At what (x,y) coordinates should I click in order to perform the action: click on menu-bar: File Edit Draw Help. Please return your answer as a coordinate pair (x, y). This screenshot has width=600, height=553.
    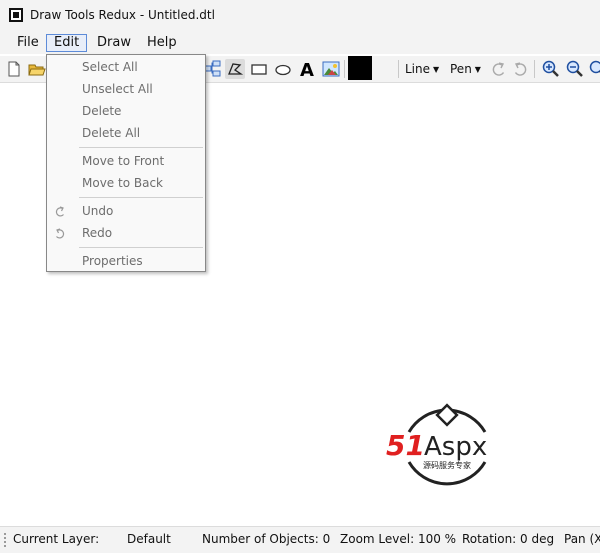
    Looking at the image, I should click on (300, 43).